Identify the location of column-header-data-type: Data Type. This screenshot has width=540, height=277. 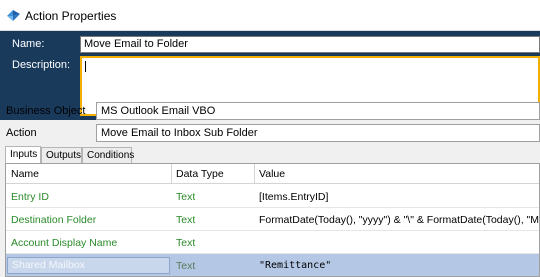
(200, 174).